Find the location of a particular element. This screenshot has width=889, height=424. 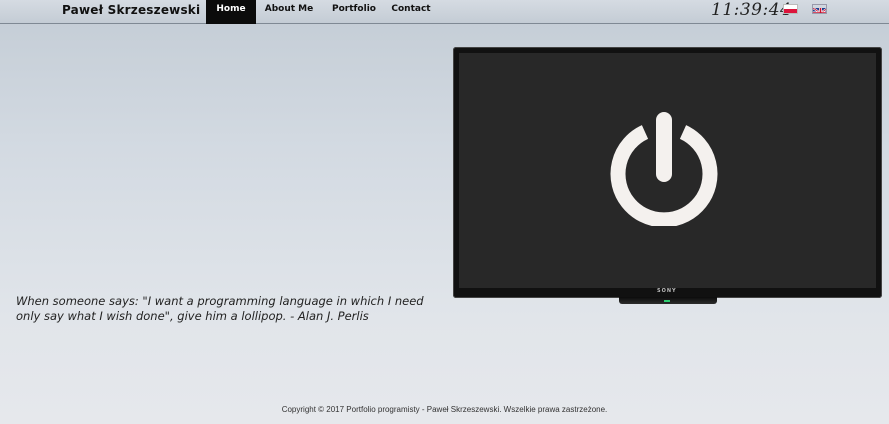

tv-brand-logo: SONY is located at coordinates (667, 291).